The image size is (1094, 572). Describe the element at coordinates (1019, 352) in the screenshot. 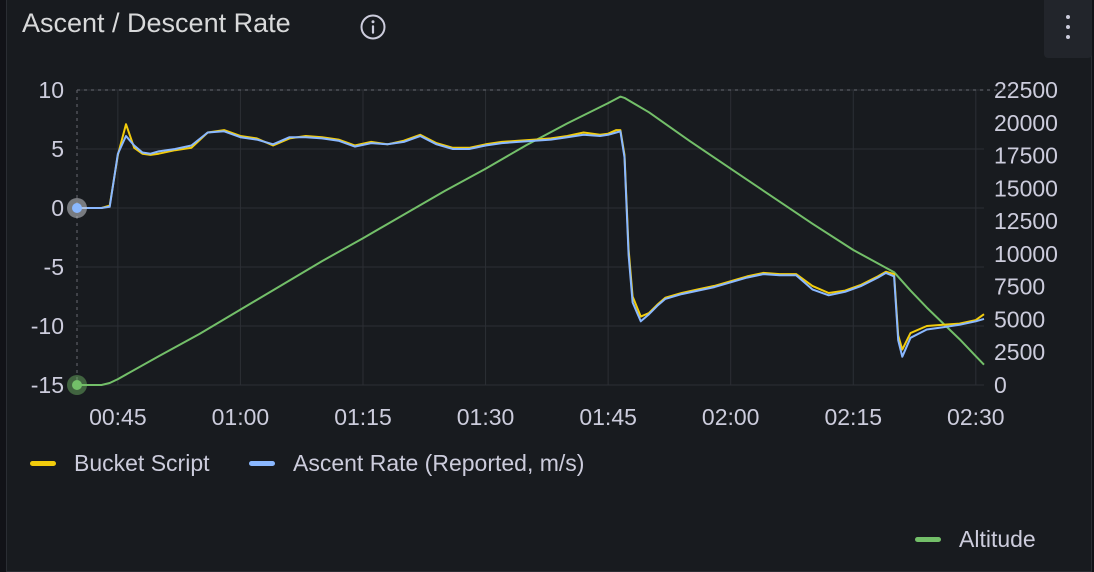

I see `y-right-tick-label: 2500` at that location.